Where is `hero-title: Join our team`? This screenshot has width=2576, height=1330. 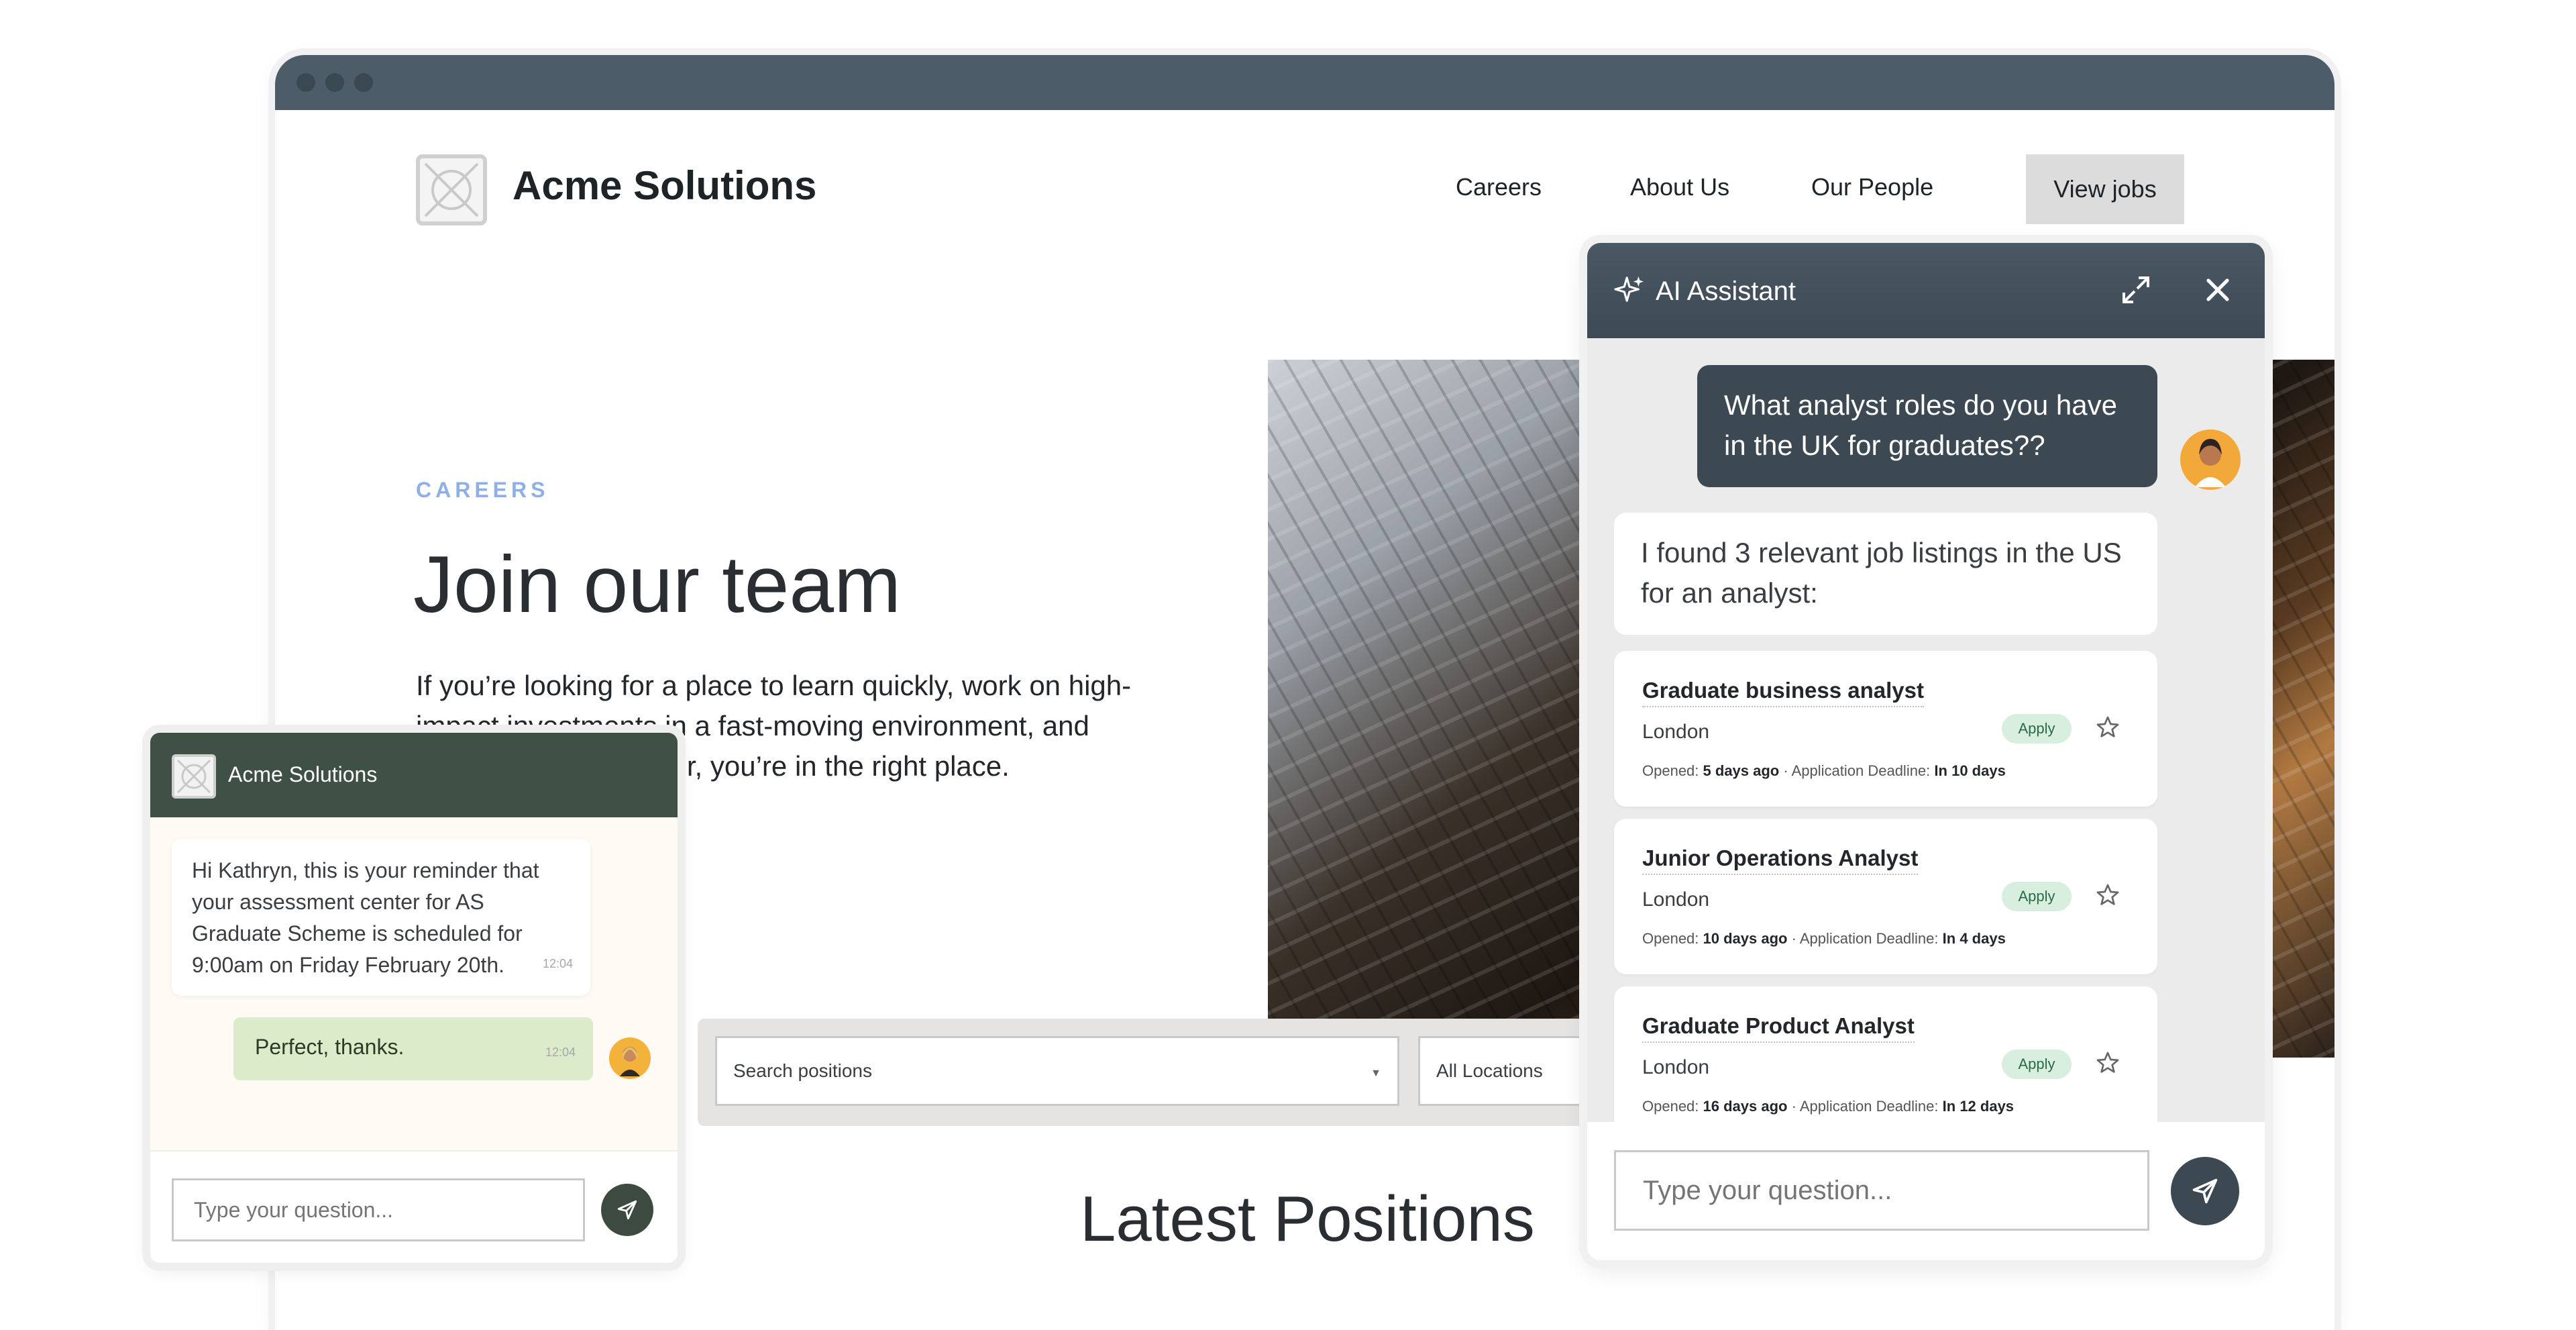 hero-title: Join our team is located at coordinates (657, 584).